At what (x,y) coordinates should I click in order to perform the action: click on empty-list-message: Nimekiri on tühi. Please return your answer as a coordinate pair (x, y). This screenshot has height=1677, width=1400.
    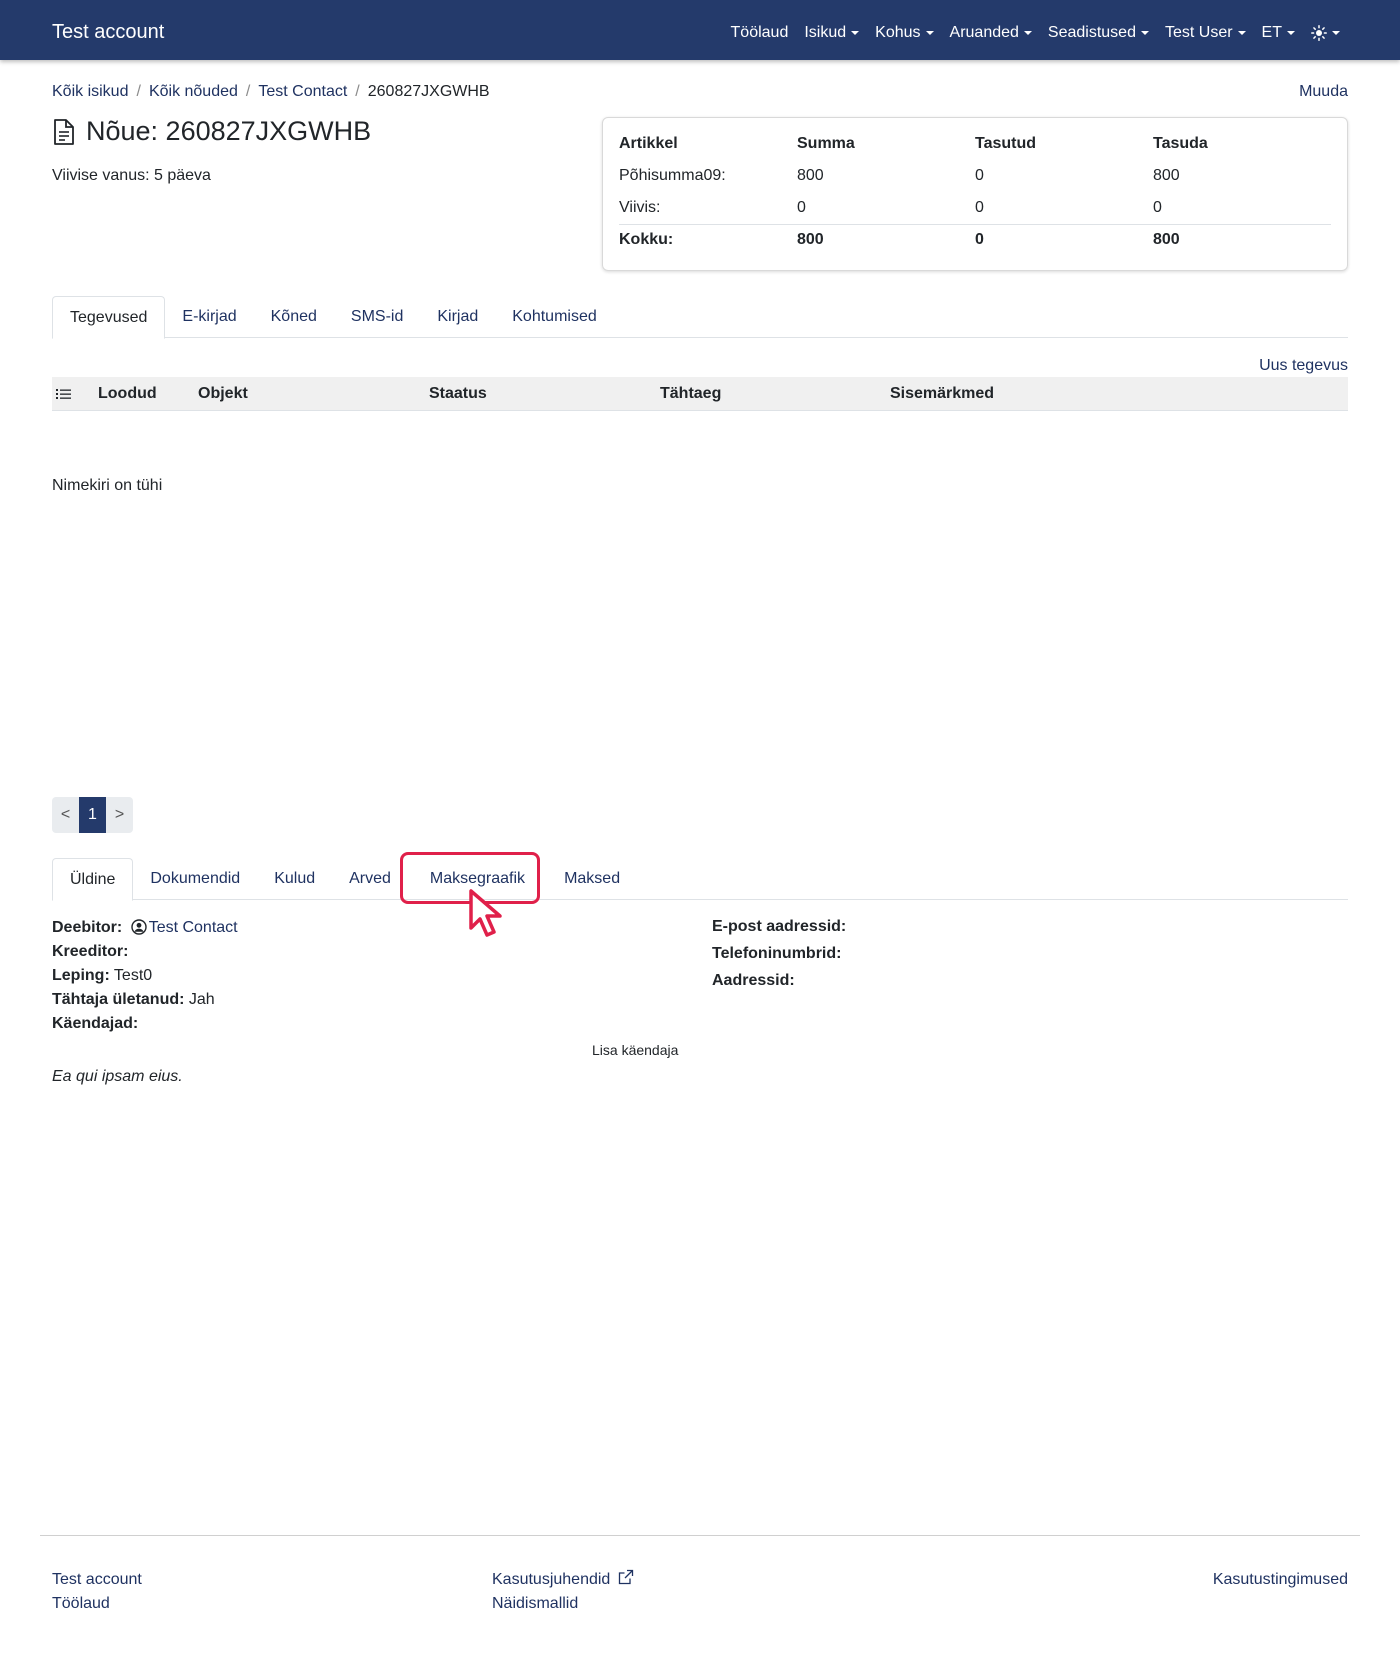
    Looking at the image, I should click on (107, 485).